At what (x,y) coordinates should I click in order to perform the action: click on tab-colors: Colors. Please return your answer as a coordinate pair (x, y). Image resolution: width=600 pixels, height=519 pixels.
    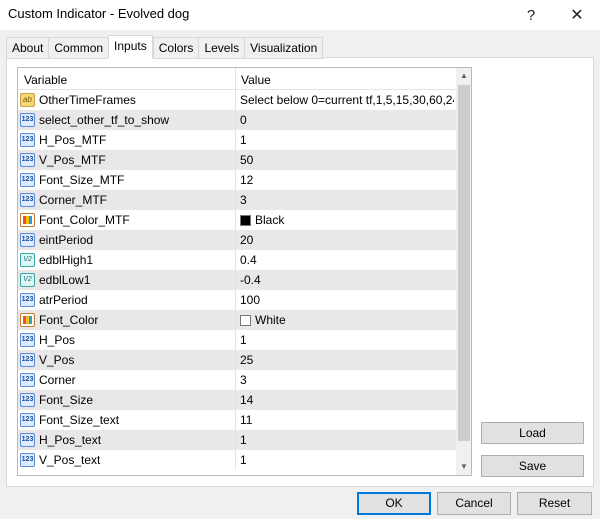
    Looking at the image, I should click on (175, 48).